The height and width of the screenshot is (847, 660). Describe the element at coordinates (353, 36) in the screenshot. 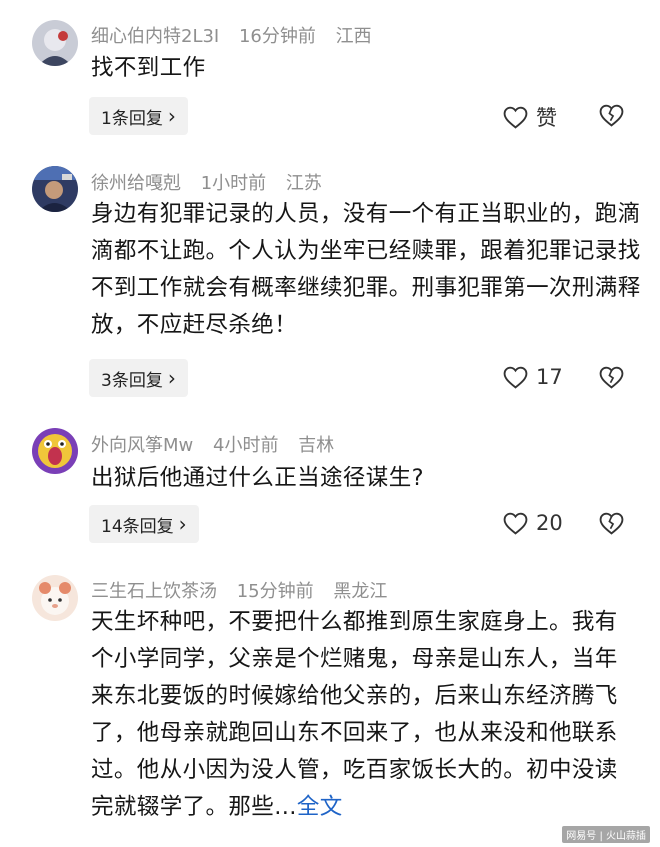

I see `location: 江西` at that location.